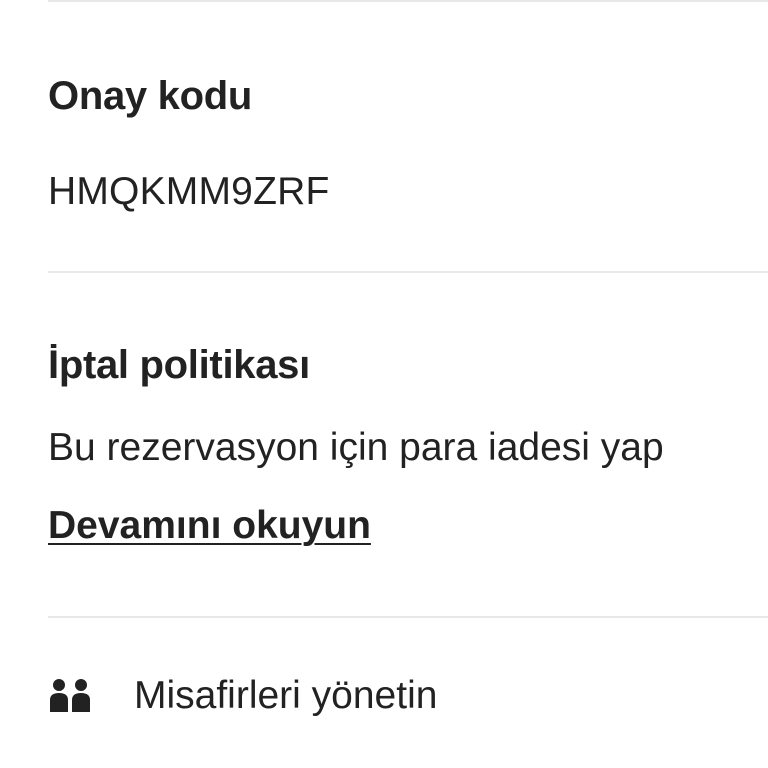 The image size is (768, 768). I want to click on manage-guests-row: Misafirleri yönetin, so click(408, 696).